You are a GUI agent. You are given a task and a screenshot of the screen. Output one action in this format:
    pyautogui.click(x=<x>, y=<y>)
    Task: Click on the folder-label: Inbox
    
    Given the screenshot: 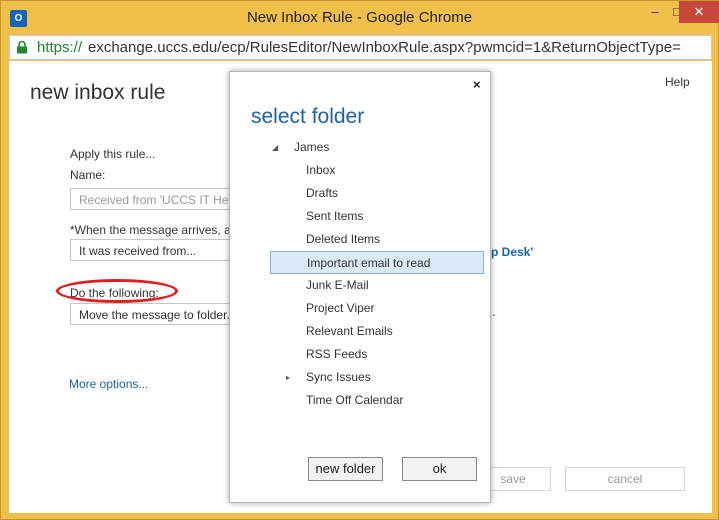 What is the action you would take?
    pyautogui.click(x=321, y=170)
    